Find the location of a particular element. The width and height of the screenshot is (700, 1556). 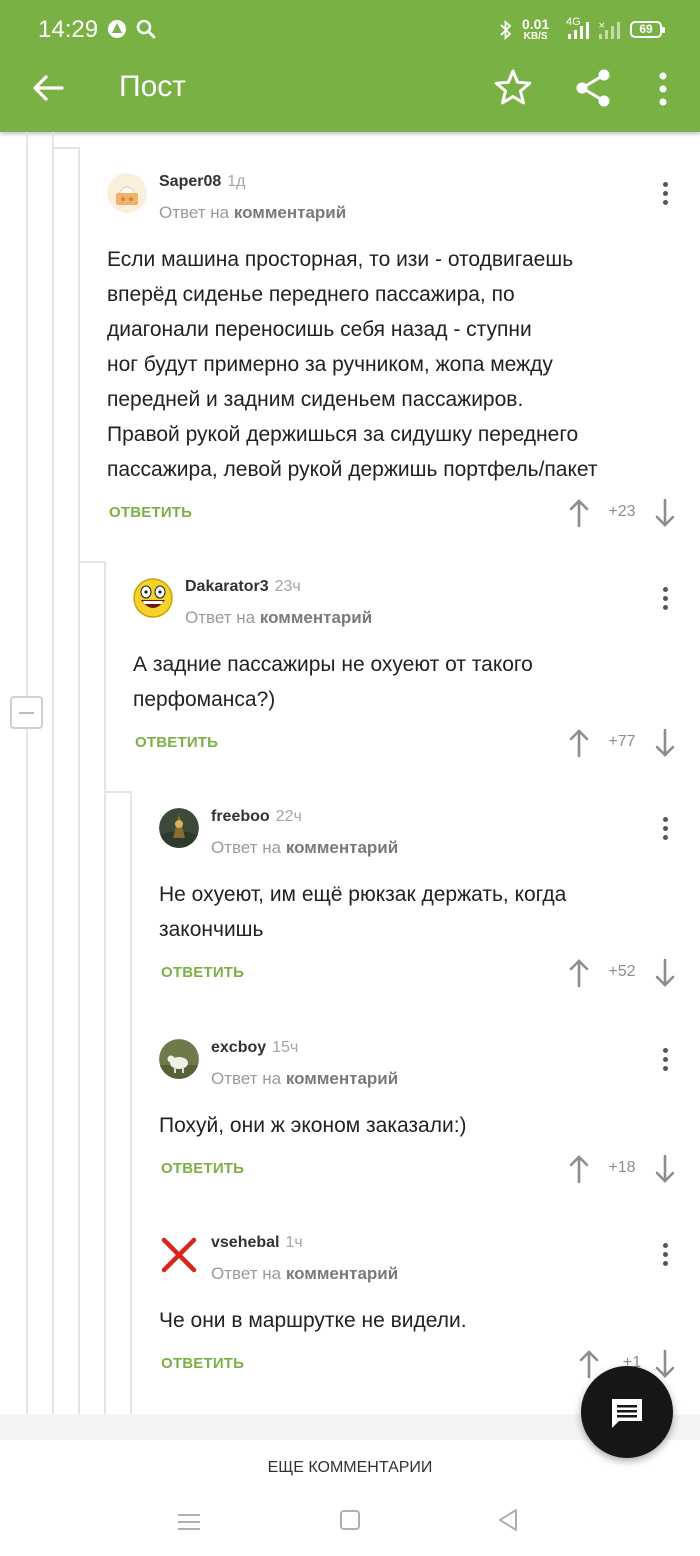

comment-text: Похуй, они ж эконом заказали:) is located at coordinates (429, 1125).